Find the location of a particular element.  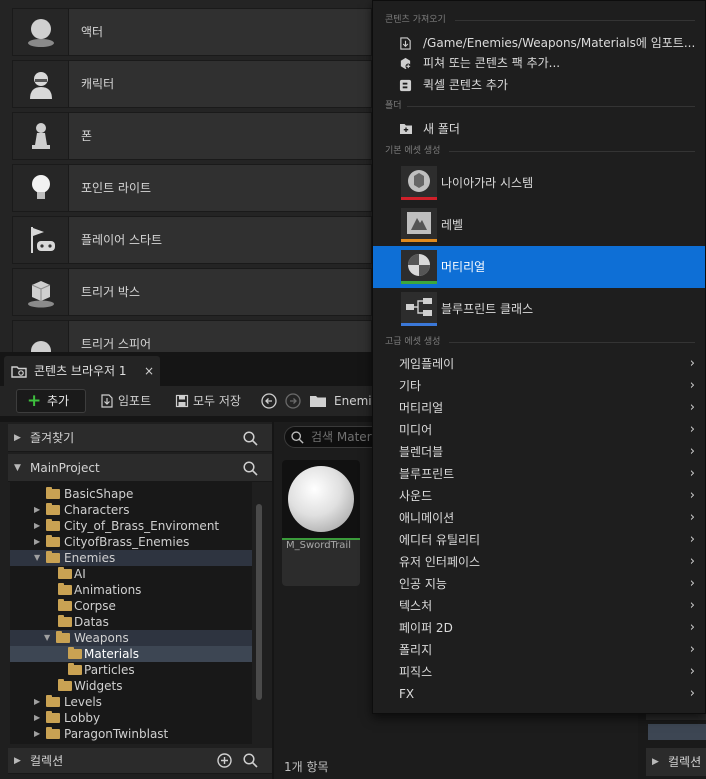

tree-item: ▶ Characters is located at coordinates (131, 510).